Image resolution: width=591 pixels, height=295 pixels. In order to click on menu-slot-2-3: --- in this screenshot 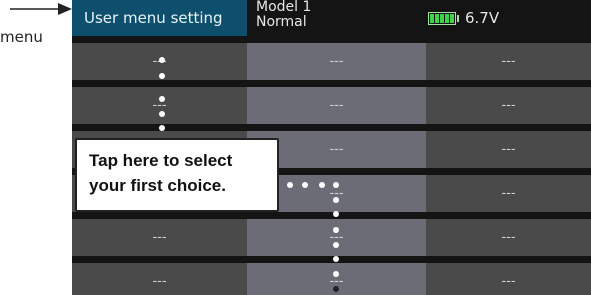, I will do `click(508, 105)`.